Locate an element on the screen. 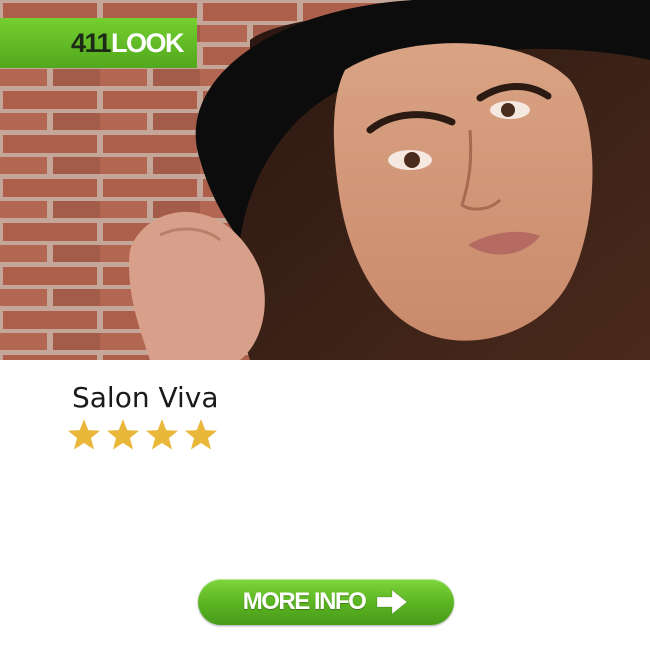  brand-badge: 411 LOOK is located at coordinates (98, 43).